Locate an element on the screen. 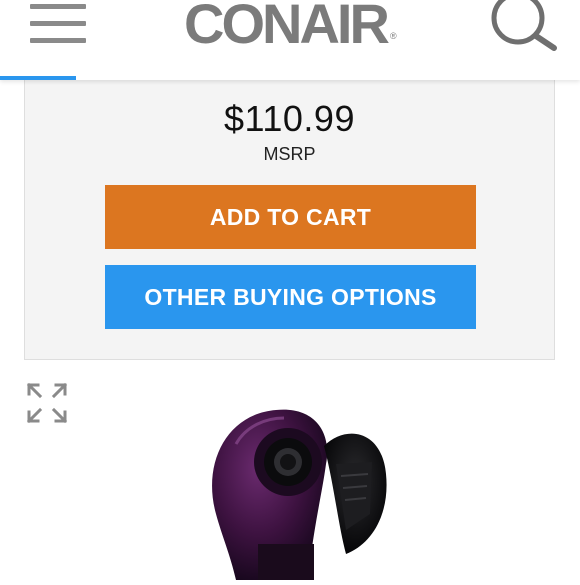 The image size is (580, 585). other-buying-options-button: OTHER BUYING OPTIONS is located at coordinates (290, 297).